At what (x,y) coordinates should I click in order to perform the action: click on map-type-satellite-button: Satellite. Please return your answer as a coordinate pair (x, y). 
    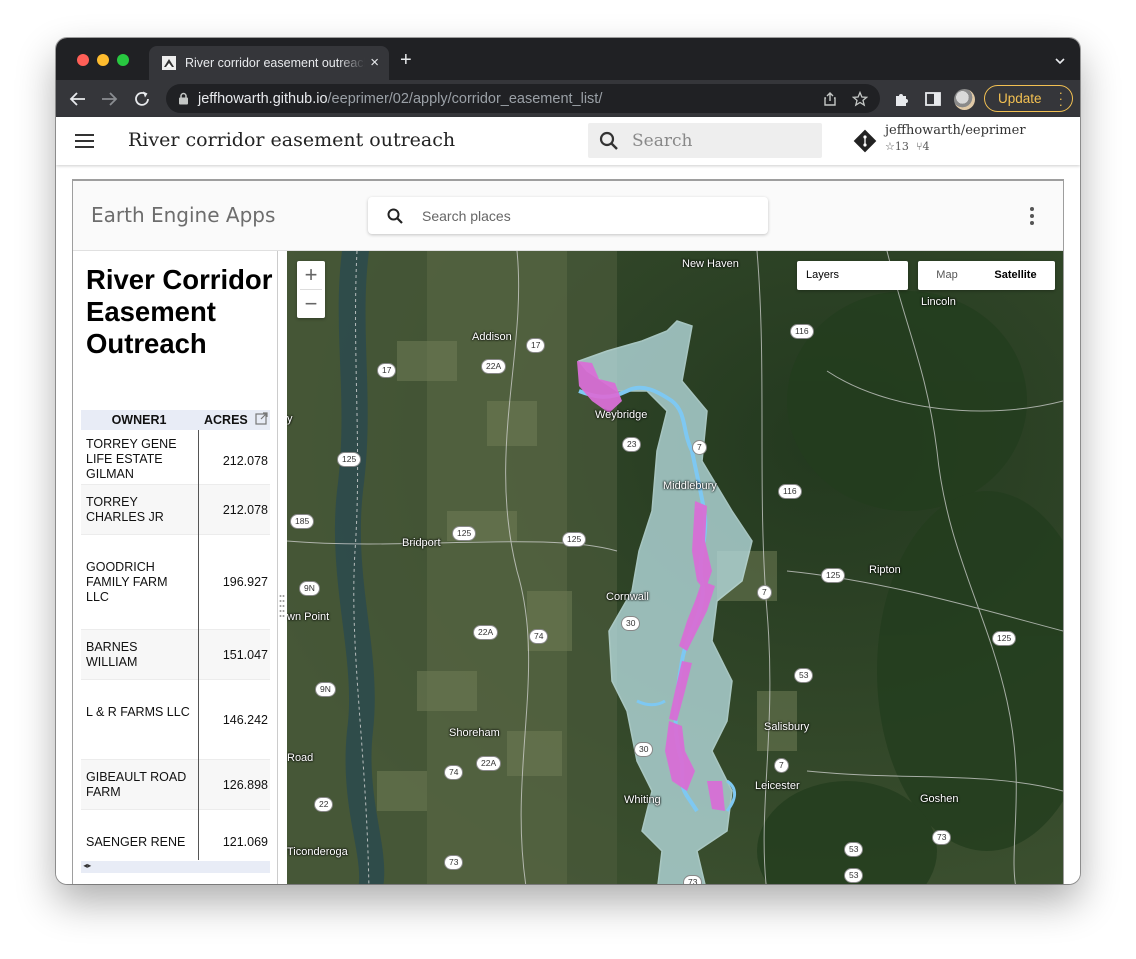
    Looking at the image, I should click on (1015, 275).